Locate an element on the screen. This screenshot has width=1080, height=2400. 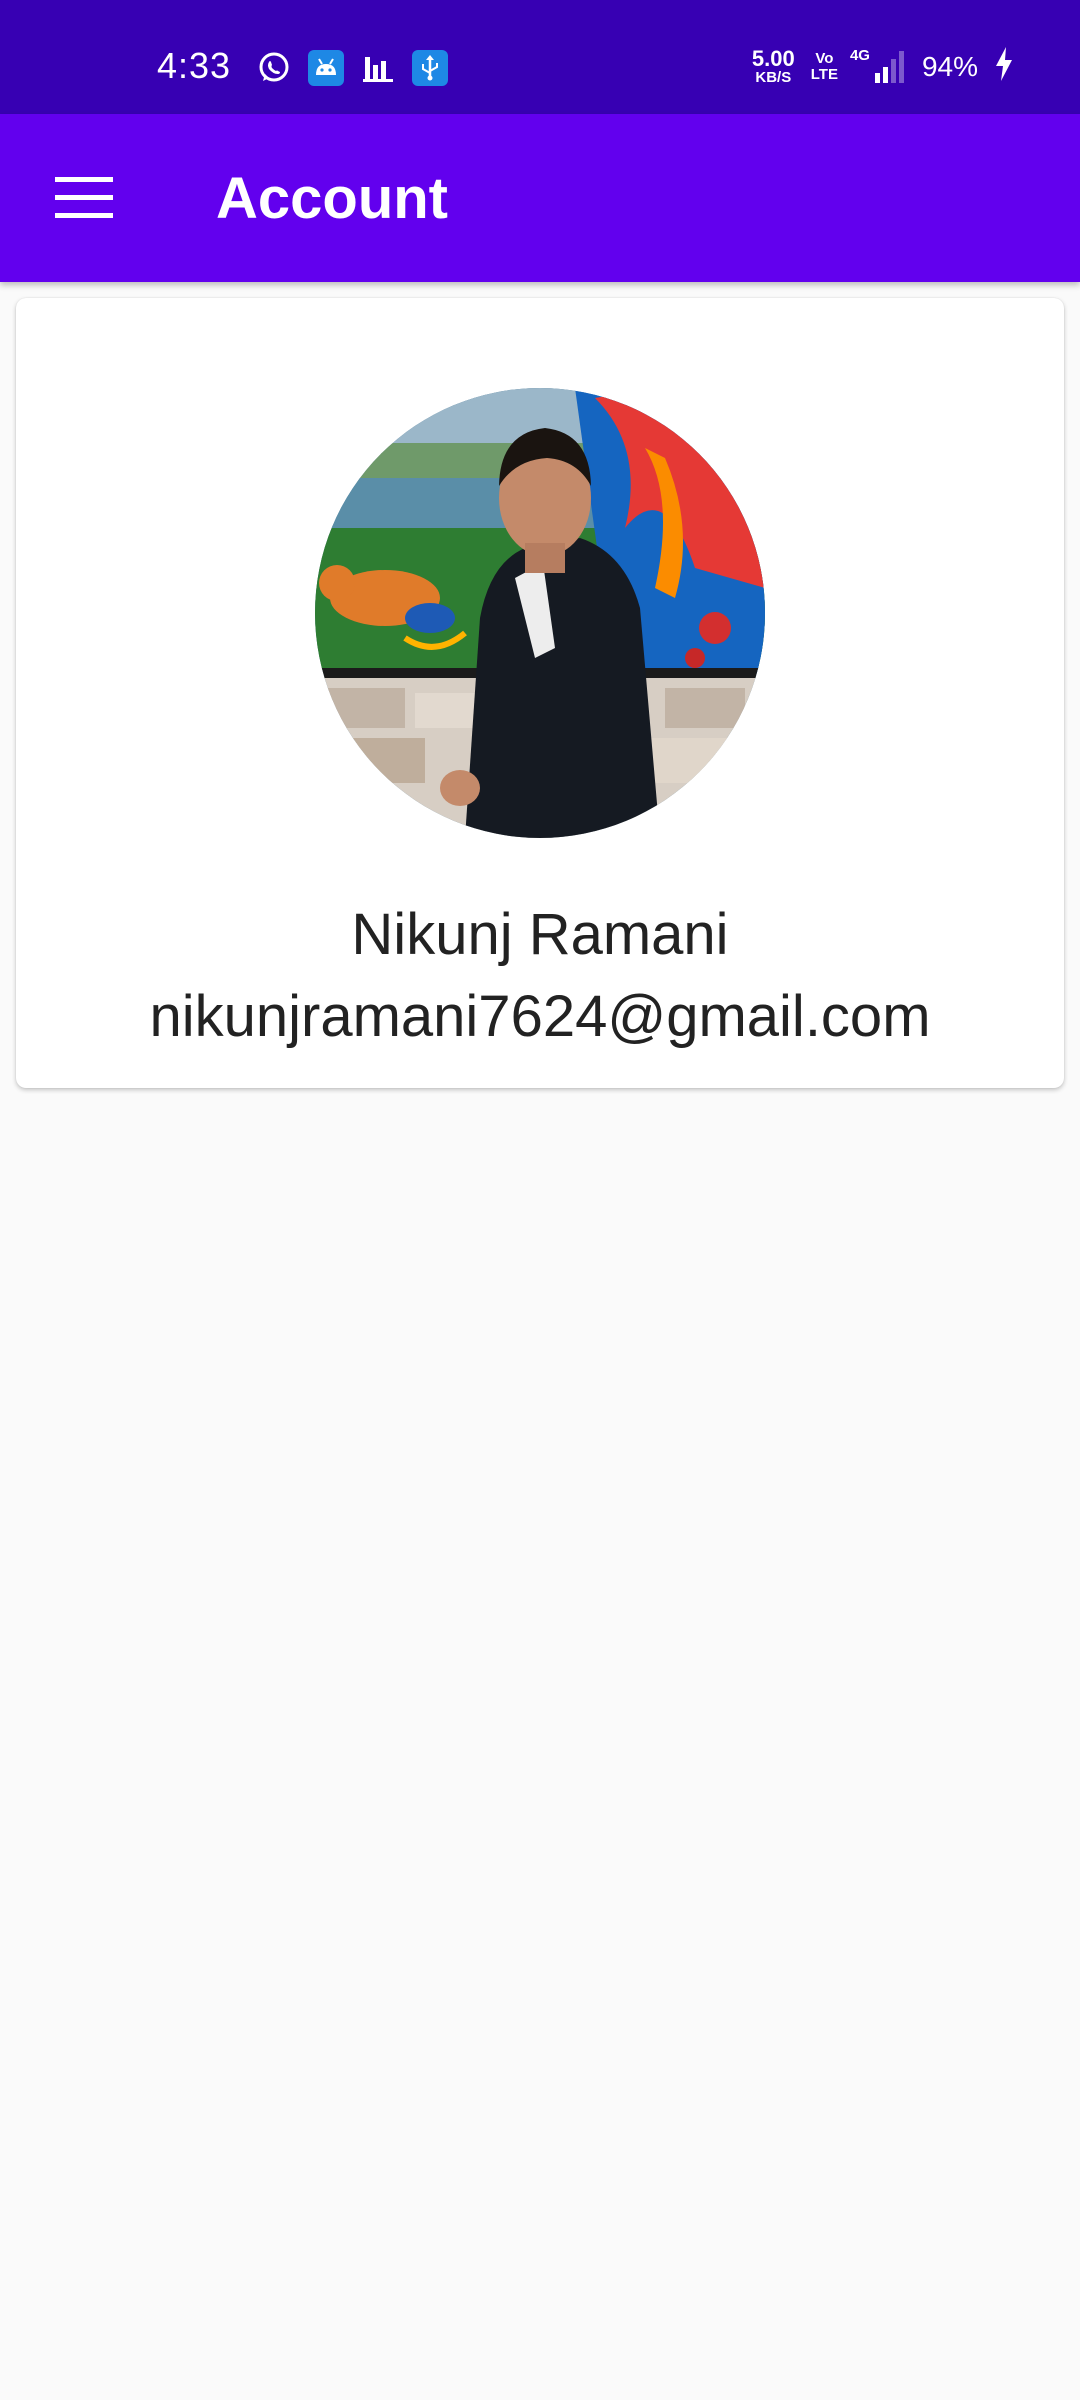
volte-indicator: Vo LTE is located at coordinates (824, 66).